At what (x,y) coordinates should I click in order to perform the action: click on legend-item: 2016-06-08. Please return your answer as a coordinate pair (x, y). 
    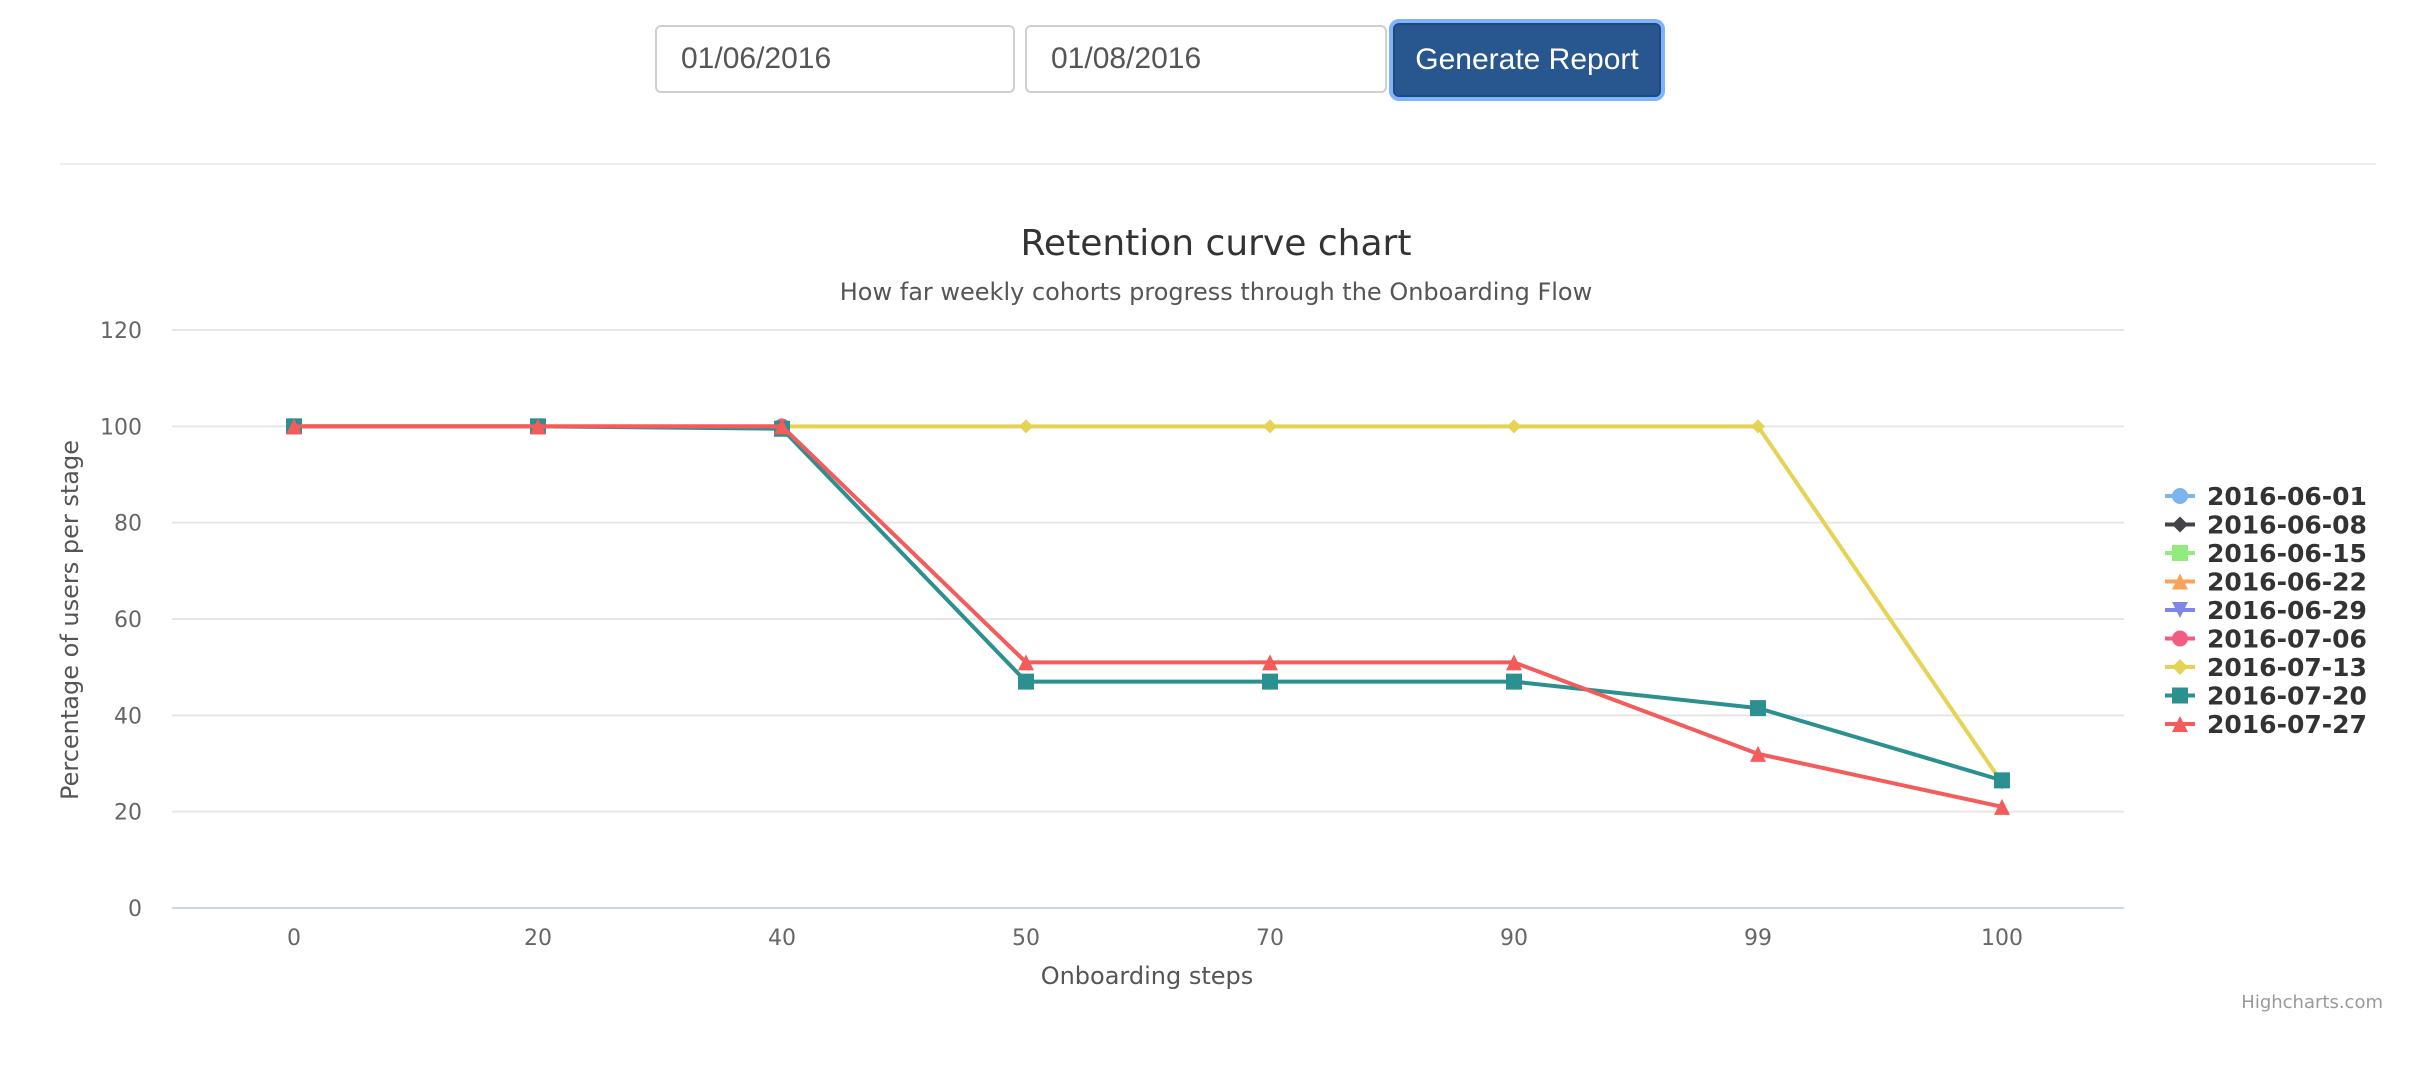
    Looking at the image, I should click on (2266, 525).